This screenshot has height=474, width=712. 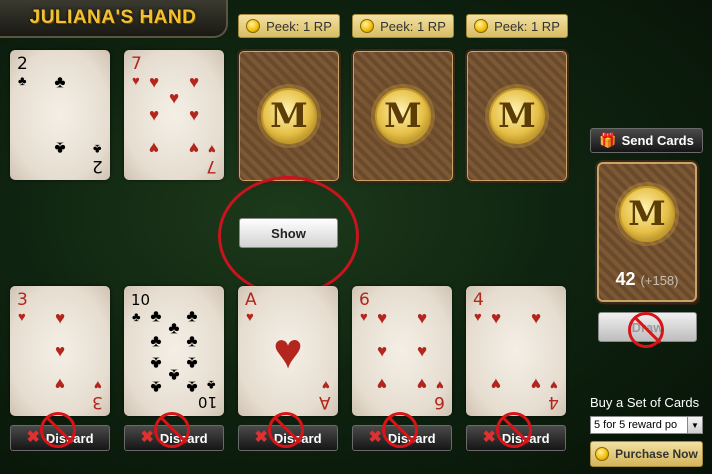 I want to click on peek-button-3: Peek: 1 RP, so click(x=517, y=26).